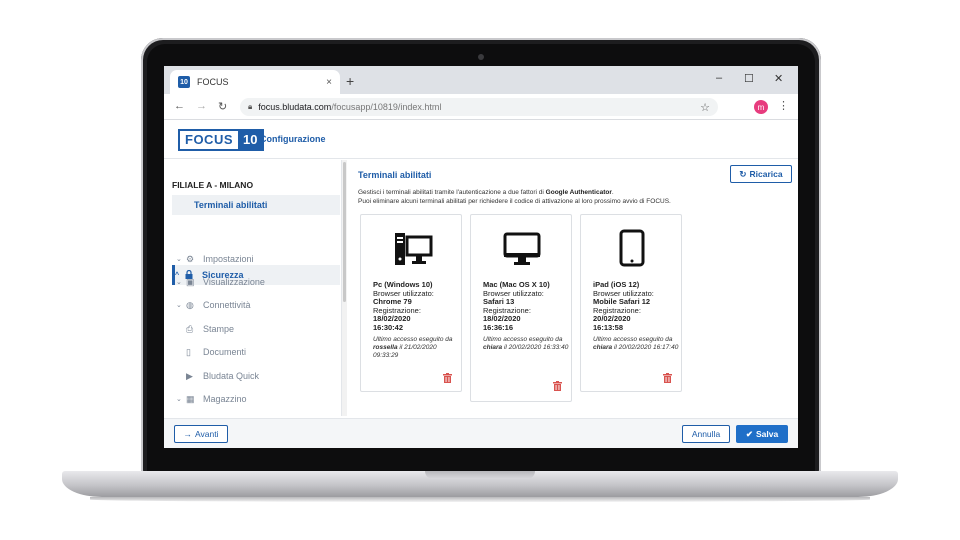 The height and width of the screenshot is (540, 960). What do you see at coordinates (270, 329) in the screenshot?
I see `sidebar-item-stampe: ⎙ Stampe` at bounding box center [270, 329].